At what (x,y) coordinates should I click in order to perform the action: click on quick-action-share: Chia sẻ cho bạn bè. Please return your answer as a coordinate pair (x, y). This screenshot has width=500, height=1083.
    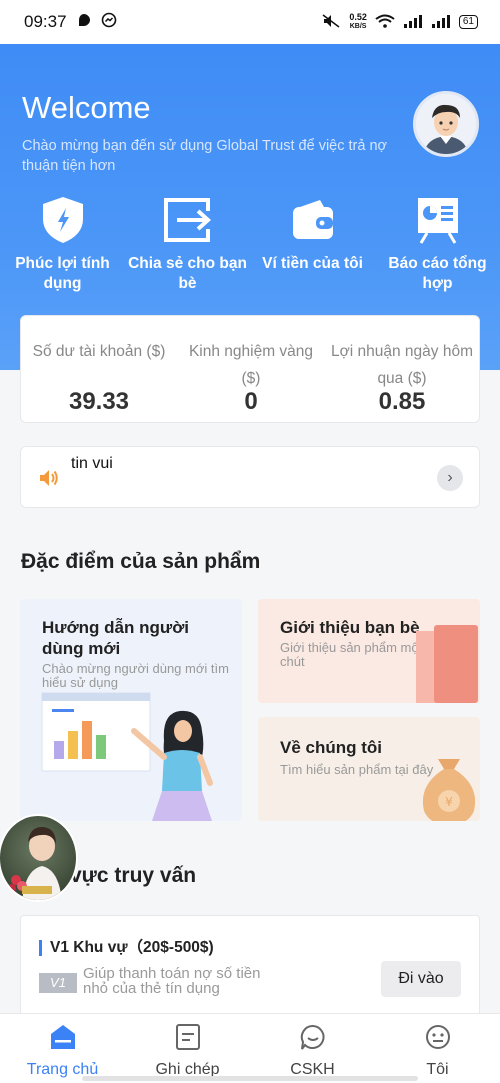
    Looking at the image, I should click on (187, 244).